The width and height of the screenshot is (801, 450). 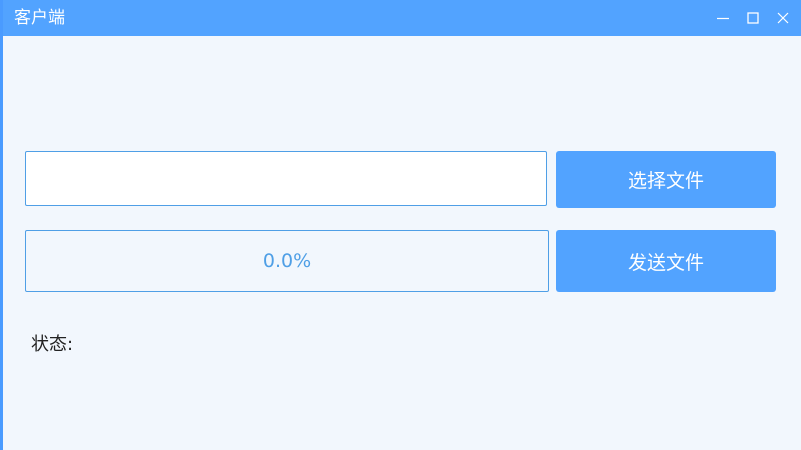 What do you see at coordinates (666, 261) in the screenshot?
I see `send-file-button: 发送文件` at bounding box center [666, 261].